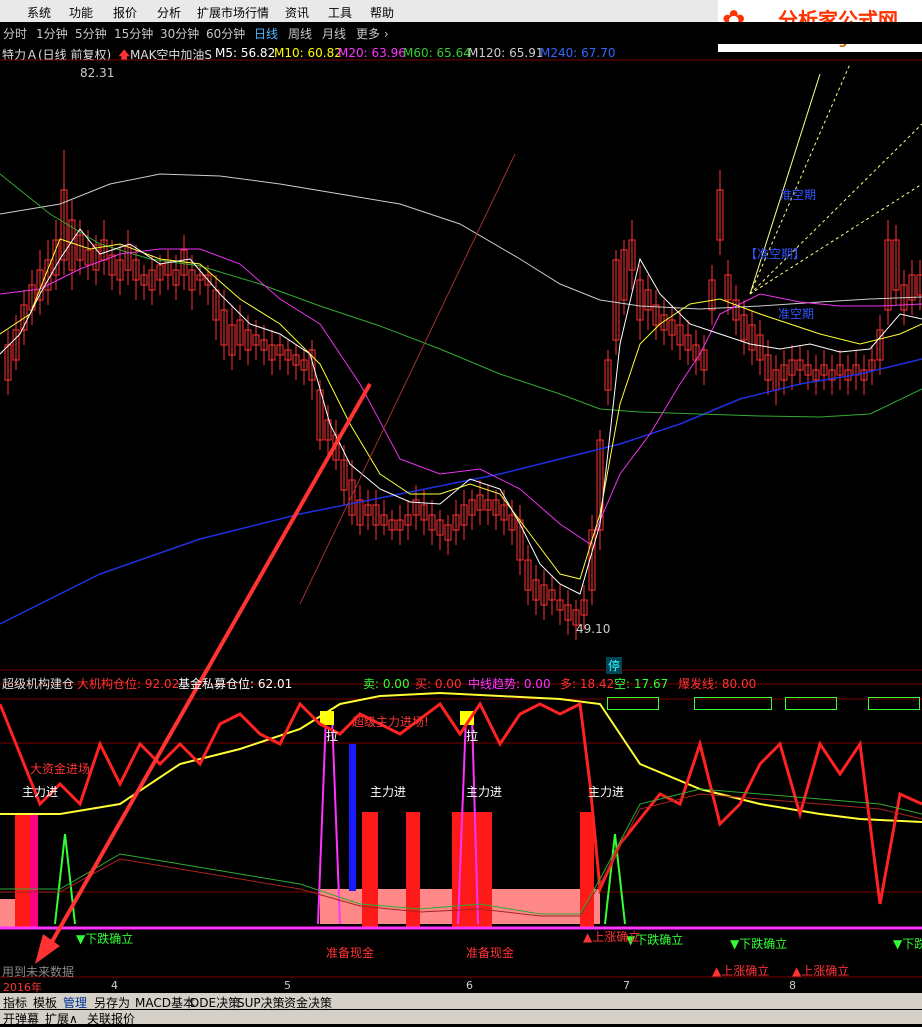  What do you see at coordinates (133, 33) in the screenshot?
I see `period-15min: 15分钟` at bounding box center [133, 33].